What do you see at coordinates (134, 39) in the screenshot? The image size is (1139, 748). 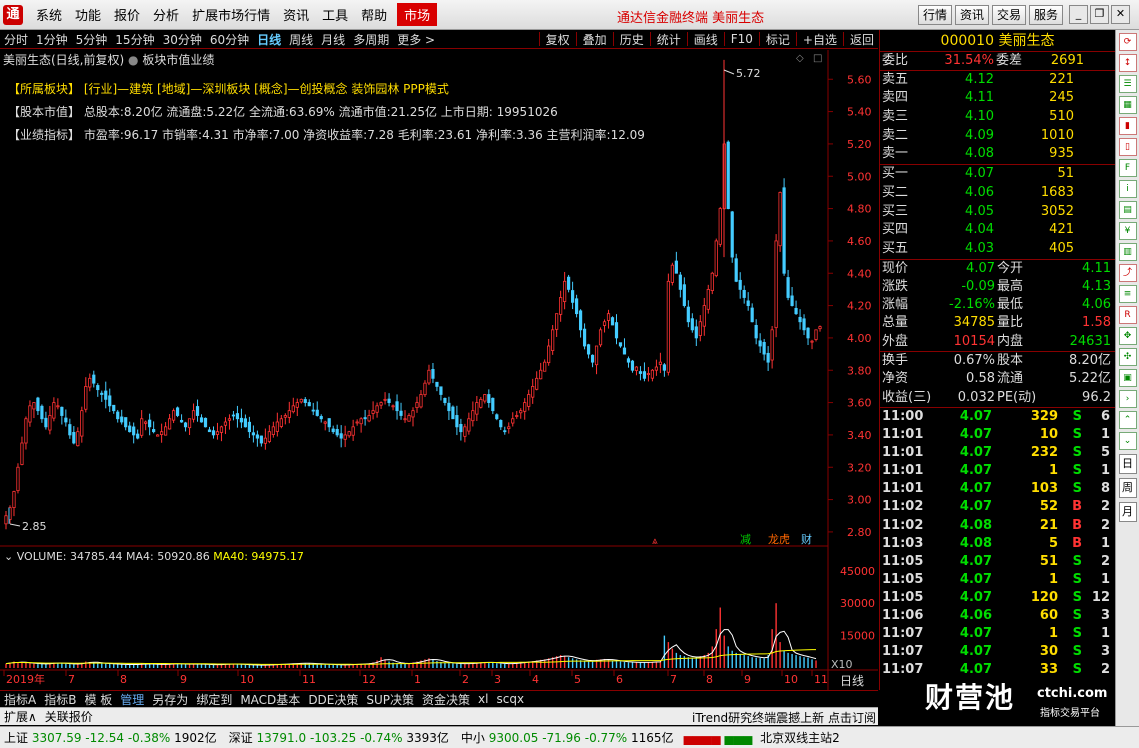 I see `tb-15min: 15分钟` at bounding box center [134, 39].